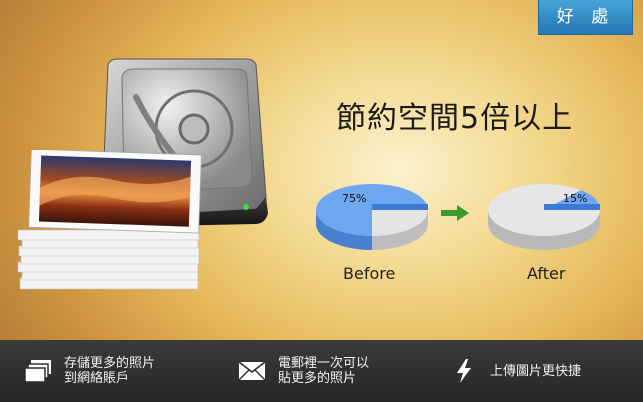 This screenshot has height=402, width=643. I want to click on feature-email: 電郵裡一次可以 貼更多的照片, so click(303, 371).